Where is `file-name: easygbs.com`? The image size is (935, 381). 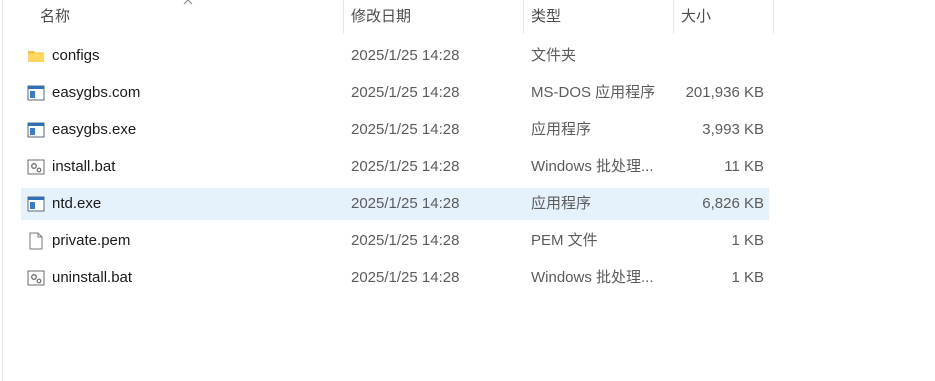 file-name: easygbs.com is located at coordinates (96, 92).